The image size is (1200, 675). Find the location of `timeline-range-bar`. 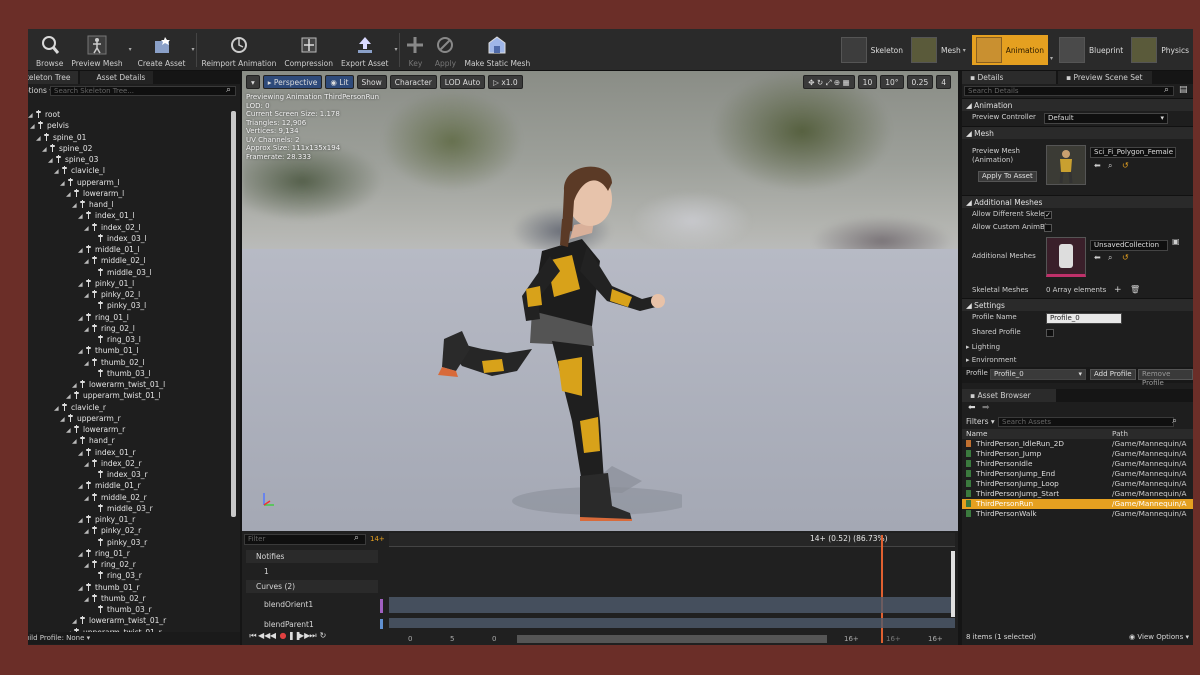

timeline-range-bar is located at coordinates (672, 639).